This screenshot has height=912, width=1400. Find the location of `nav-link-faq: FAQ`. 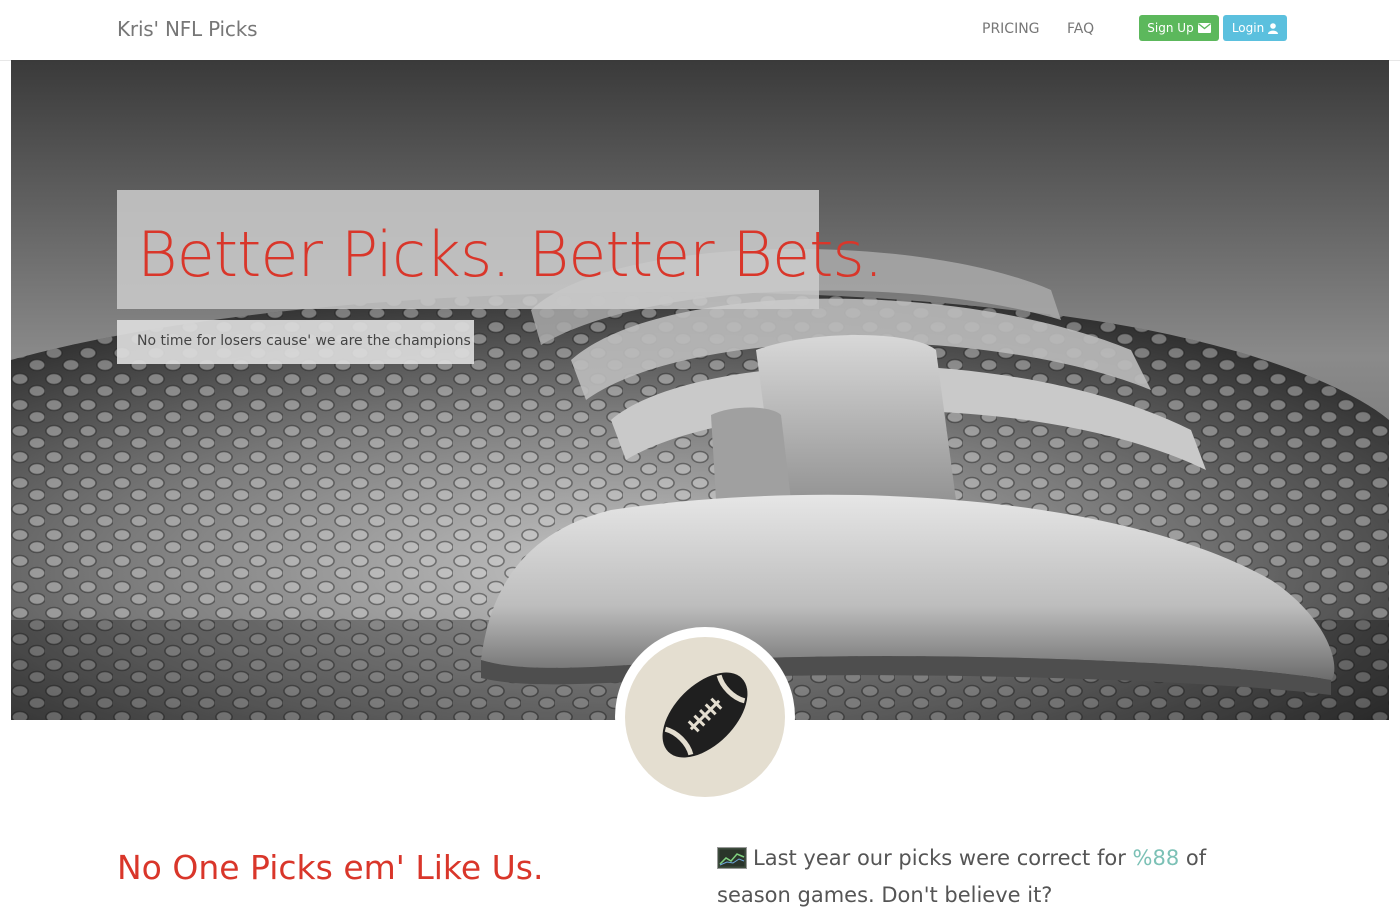

nav-link-faq: FAQ is located at coordinates (1080, 29).